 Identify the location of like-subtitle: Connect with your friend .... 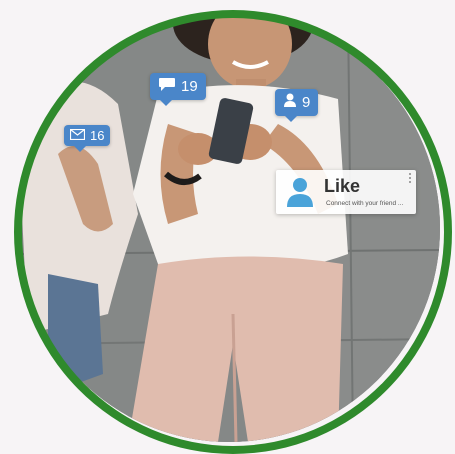
(365, 203).